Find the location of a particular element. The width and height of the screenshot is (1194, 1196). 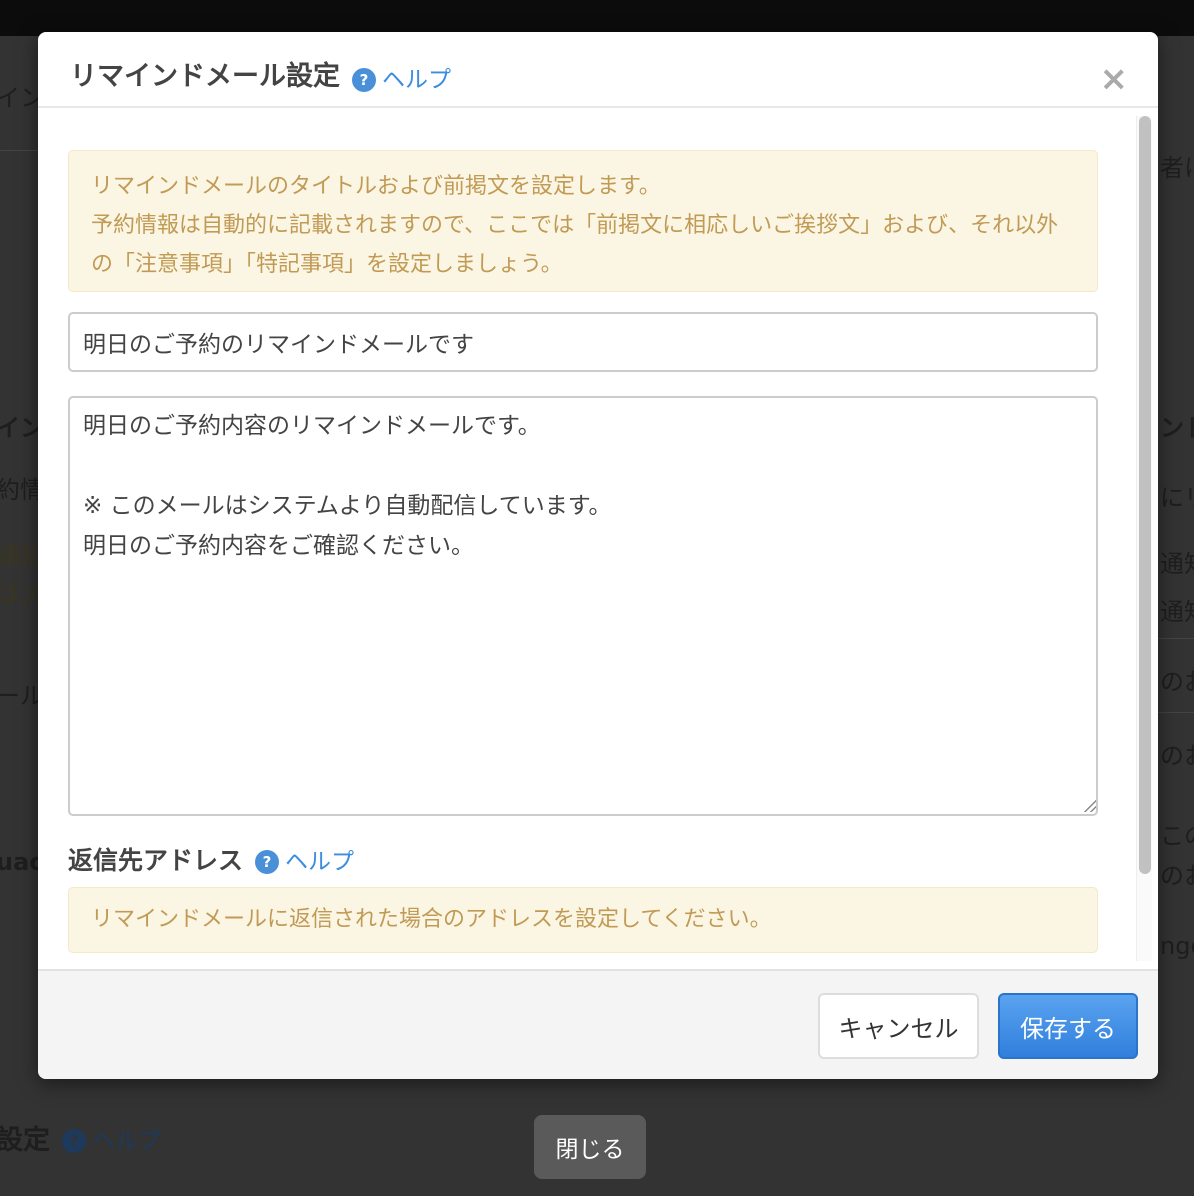

reply-address-label: 返信先アドレス ? ヘルプ is located at coordinates (211, 859).